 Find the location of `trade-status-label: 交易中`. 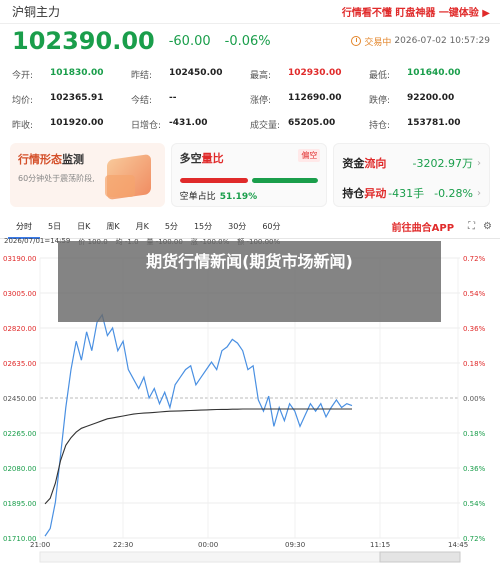

trade-status-label: 交易中 is located at coordinates (378, 42).